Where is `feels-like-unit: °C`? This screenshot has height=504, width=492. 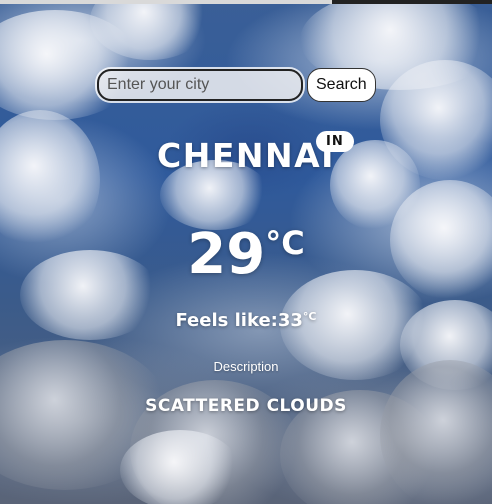 feels-like-unit: °C is located at coordinates (309, 316).